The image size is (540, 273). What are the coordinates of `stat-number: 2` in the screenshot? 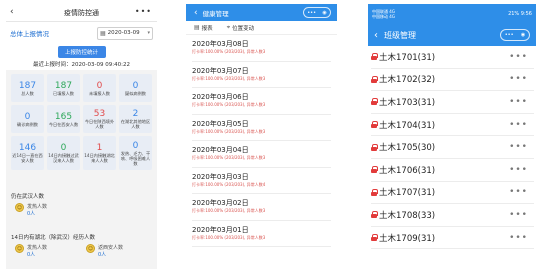 It's located at (135, 114).